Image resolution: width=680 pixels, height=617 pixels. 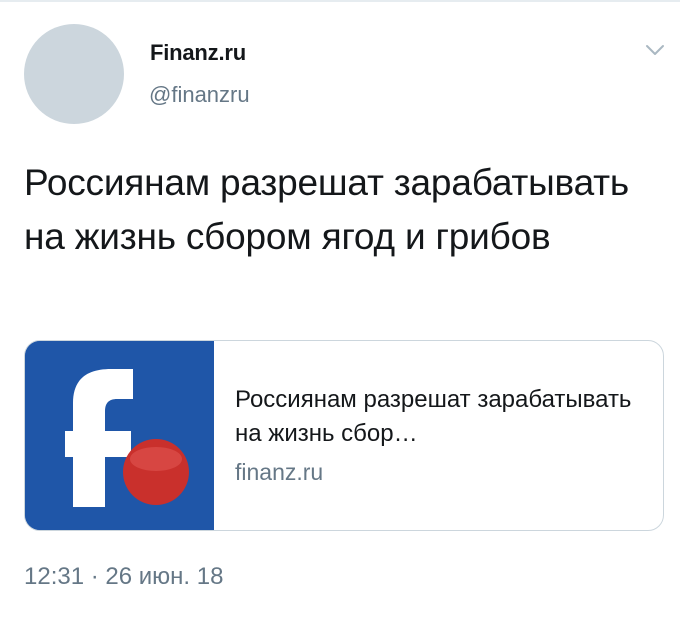 I want to click on author-handle: @finanzru, so click(x=199, y=95).